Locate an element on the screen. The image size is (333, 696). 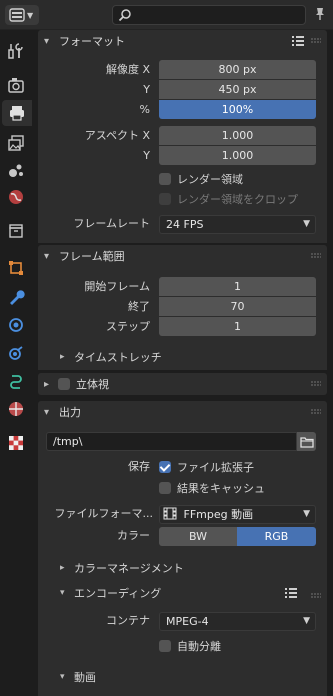
container-dropdown: MPEG-4 ▼ is located at coordinates (237, 621).